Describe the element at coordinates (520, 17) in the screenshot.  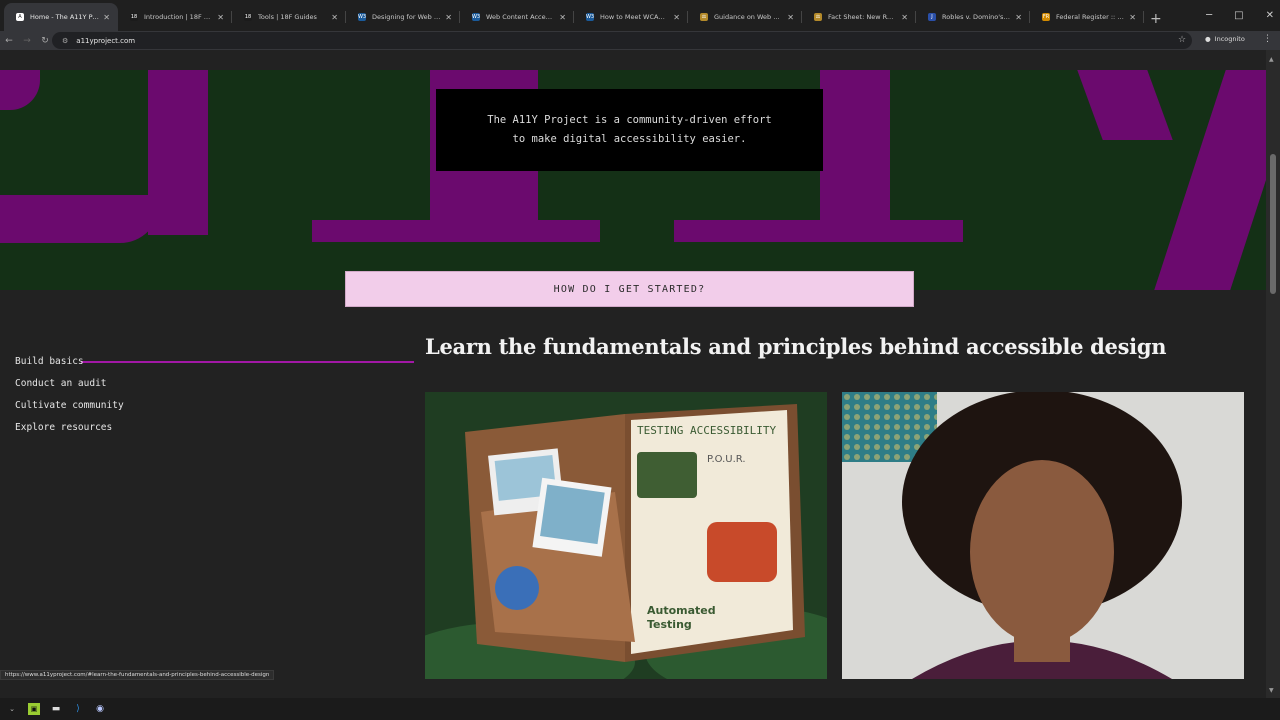
I see `tab-title: Web Content Accessibility Gu` at that location.